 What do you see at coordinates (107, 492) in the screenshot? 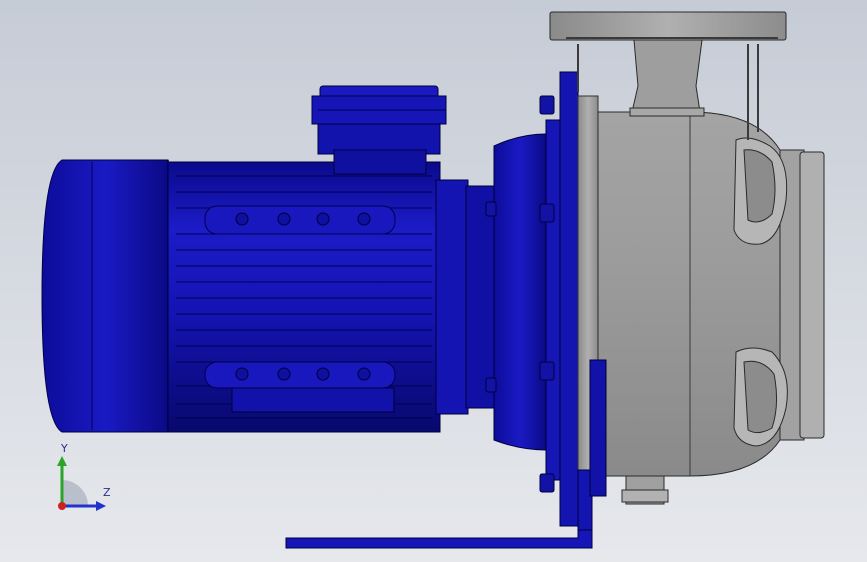
I see `z-axis-label: Z` at bounding box center [107, 492].